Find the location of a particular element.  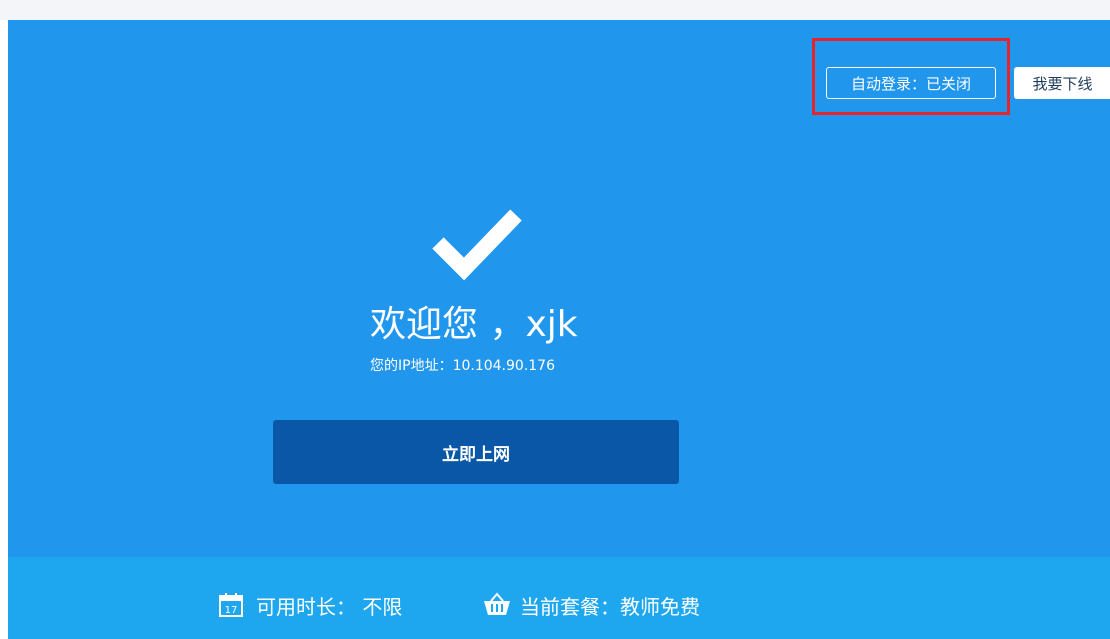

auto-login-button: 自动登录：已关闭 is located at coordinates (911, 83).